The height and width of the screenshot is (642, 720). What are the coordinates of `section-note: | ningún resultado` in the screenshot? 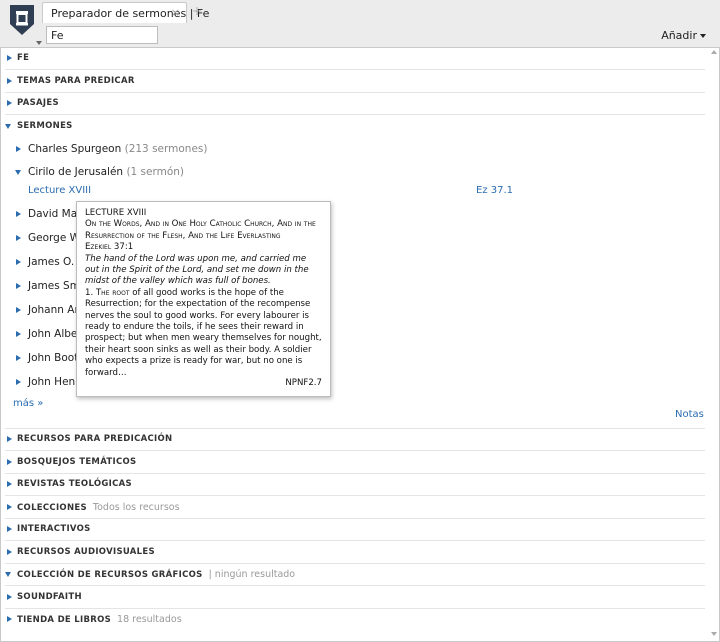 It's located at (252, 574).